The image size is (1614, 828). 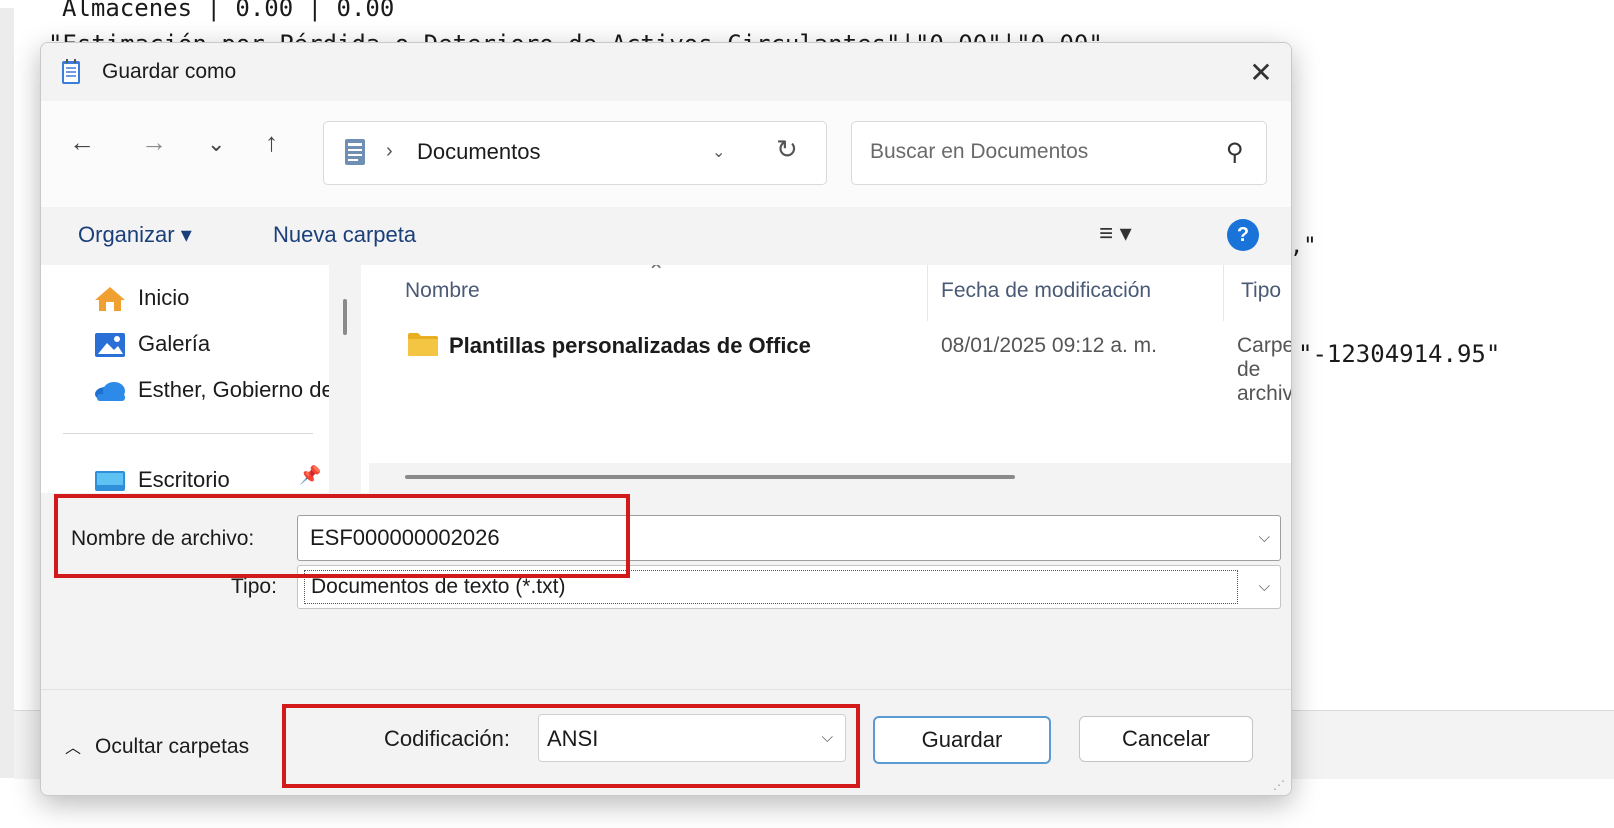 What do you see at coordinates (1243, 235) in the screenshot?
I see `help-icon: ?` at bounding box center [1243, 235].